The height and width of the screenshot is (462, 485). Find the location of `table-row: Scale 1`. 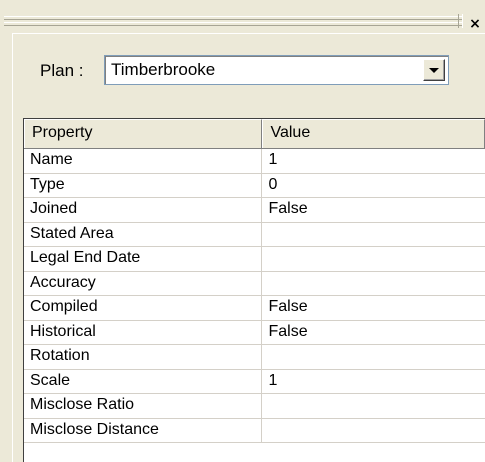

table-row: Scale 1 is located at coordinates (254, 381).